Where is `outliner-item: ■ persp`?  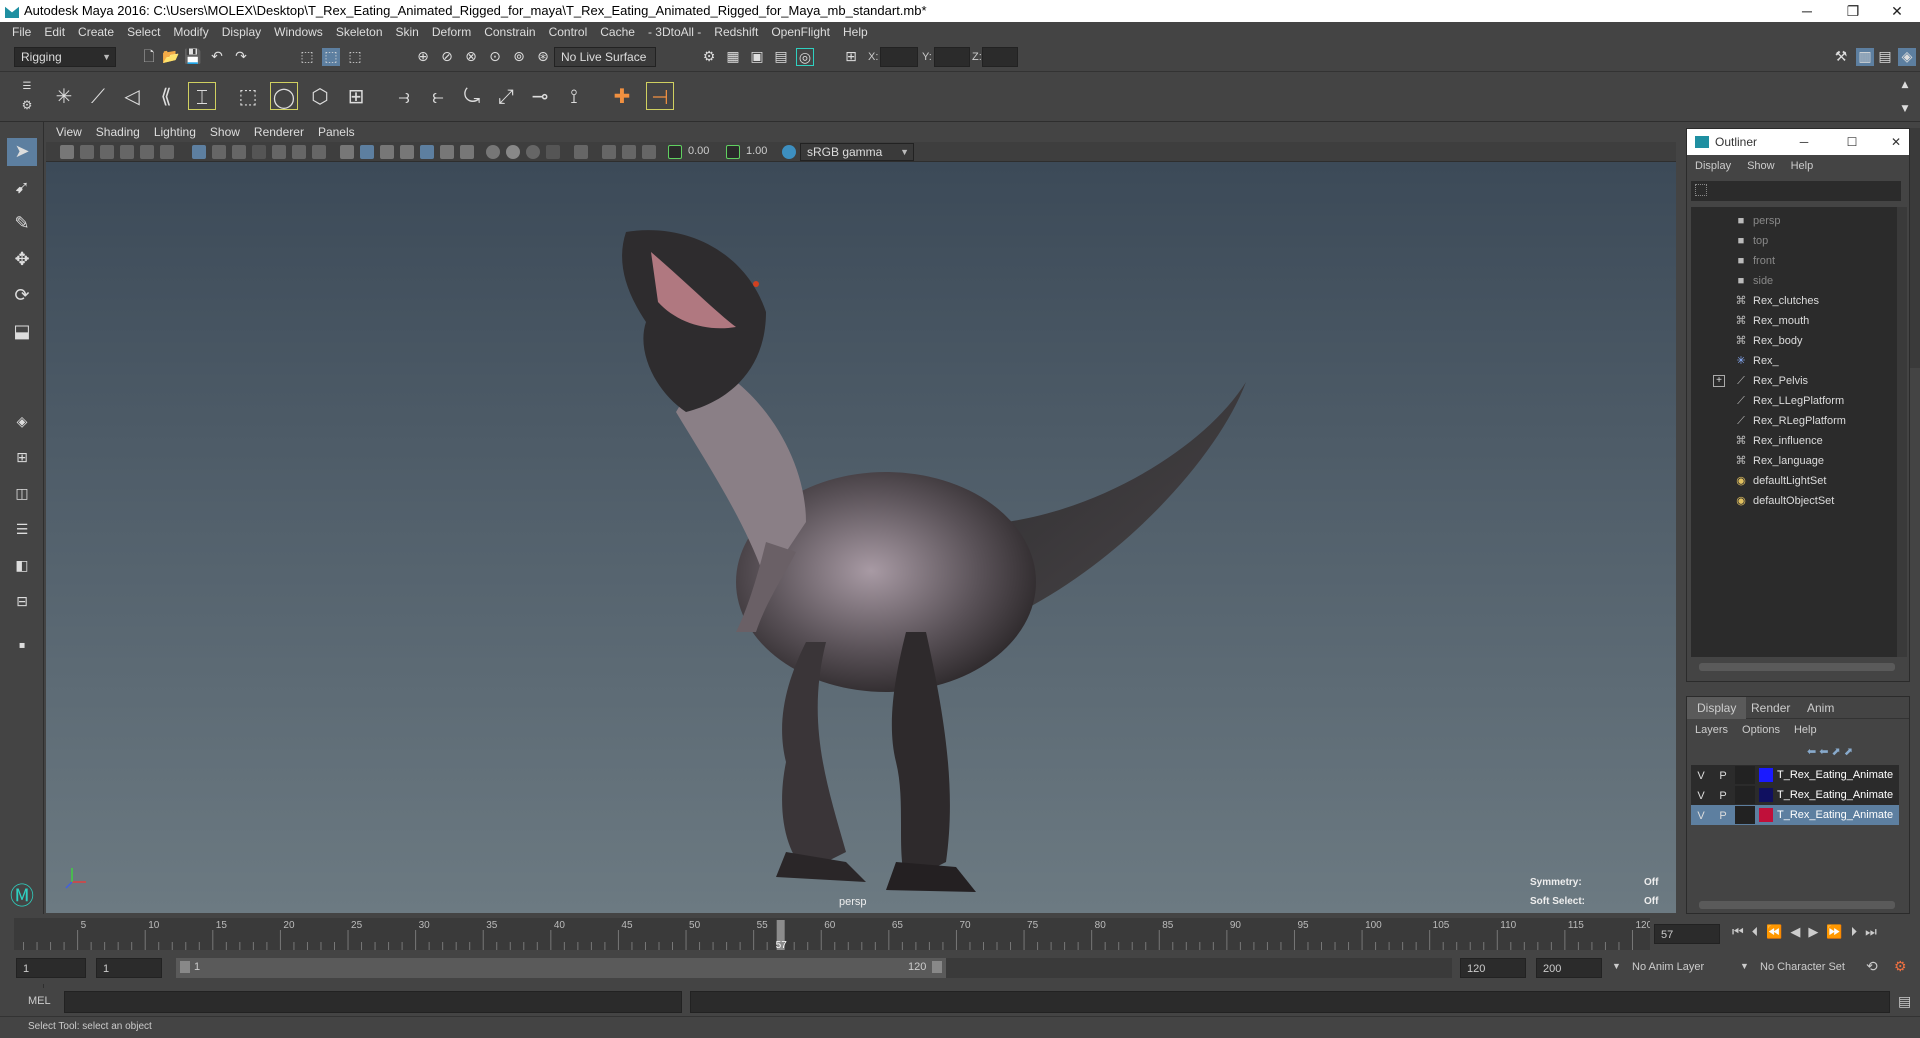
outliner-item: ■ persp is located at coordinates (1794, 221).